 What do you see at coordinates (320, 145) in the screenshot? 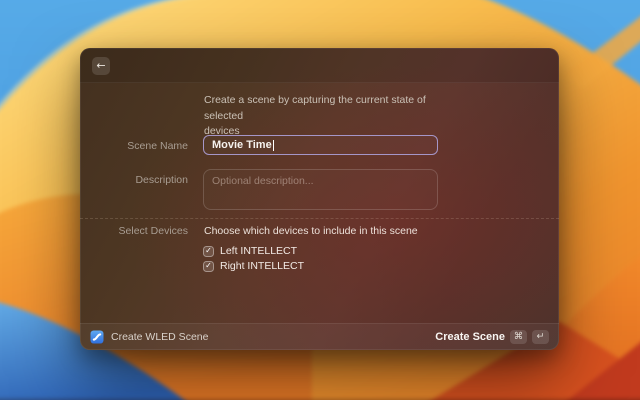
I see `scene-name-input: Movie Time` at bounding box center [320, 145].